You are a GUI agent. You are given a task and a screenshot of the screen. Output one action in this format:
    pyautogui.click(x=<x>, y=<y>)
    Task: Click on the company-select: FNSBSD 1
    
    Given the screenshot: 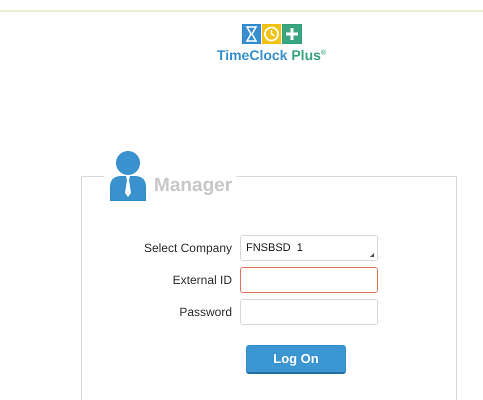 What is the action you would take?
    pyautogui.click(x=309, y=248)
    